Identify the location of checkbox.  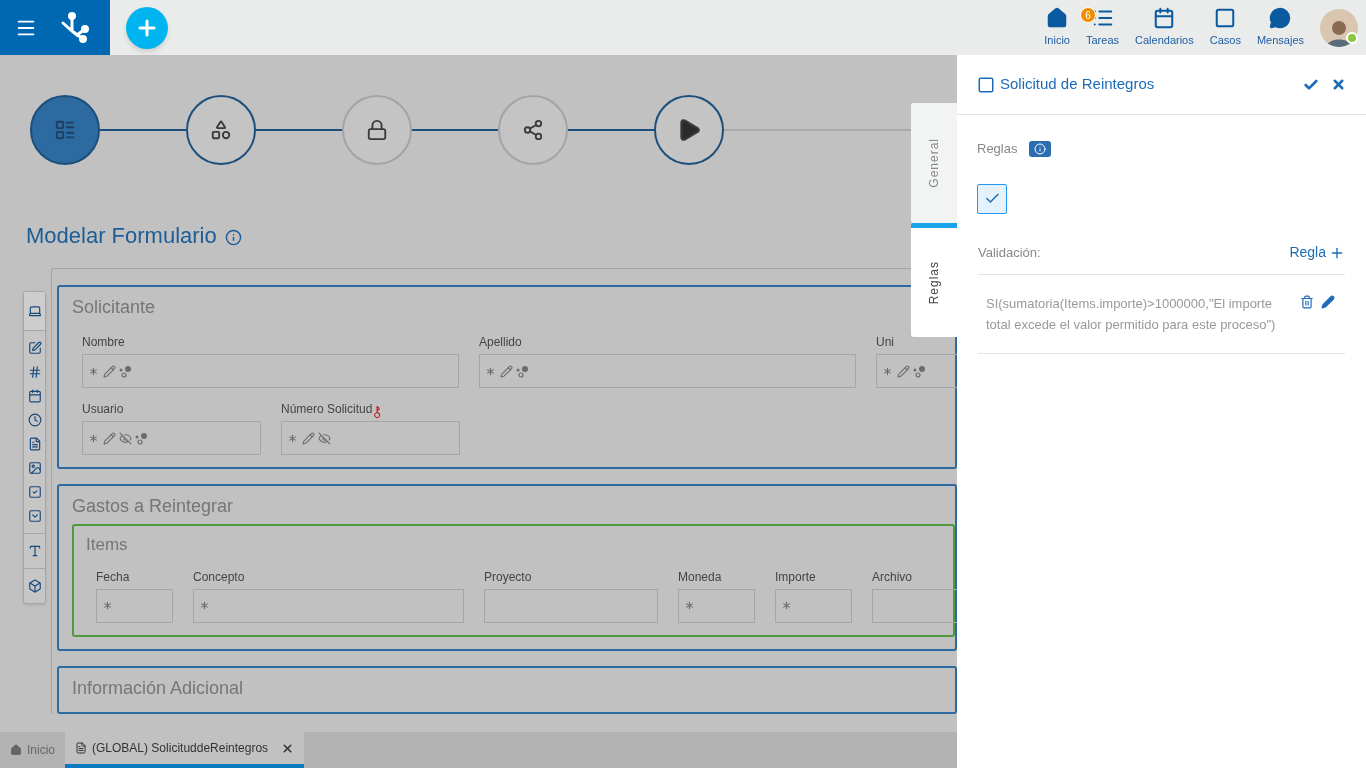
(992, 198).